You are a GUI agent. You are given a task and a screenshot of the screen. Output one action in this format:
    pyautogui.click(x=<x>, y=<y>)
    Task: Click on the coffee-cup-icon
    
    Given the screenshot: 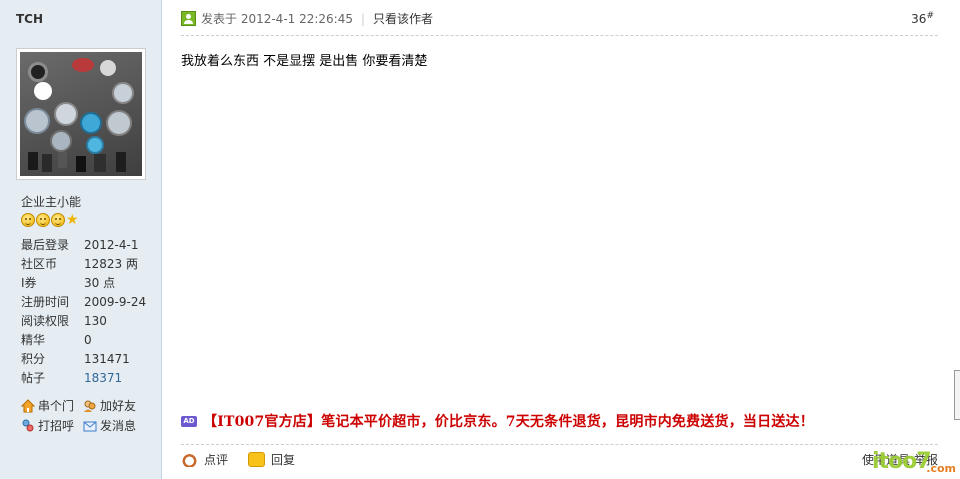 What is the action you would take?
    pyautogui.click(x=189, y=459)
    